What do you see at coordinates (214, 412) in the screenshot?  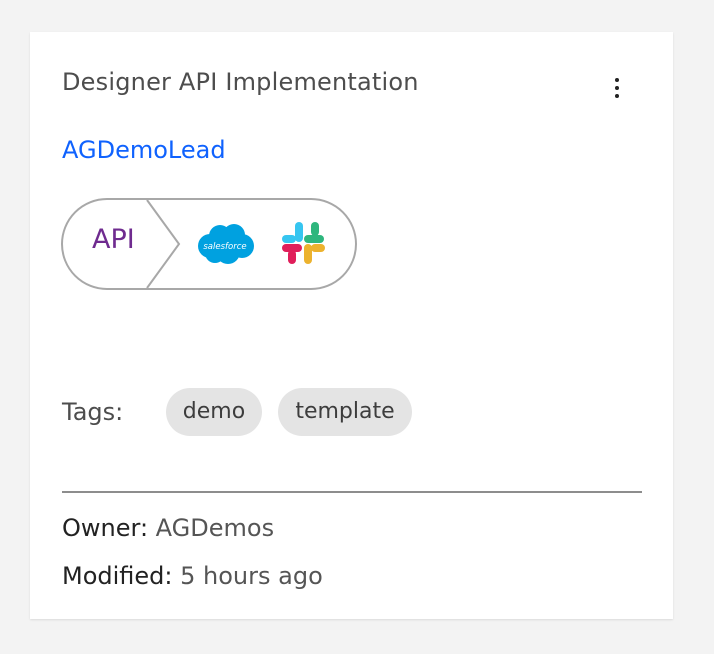 I see `tag-chip-demo: demo` at bounding box center [214, 412].